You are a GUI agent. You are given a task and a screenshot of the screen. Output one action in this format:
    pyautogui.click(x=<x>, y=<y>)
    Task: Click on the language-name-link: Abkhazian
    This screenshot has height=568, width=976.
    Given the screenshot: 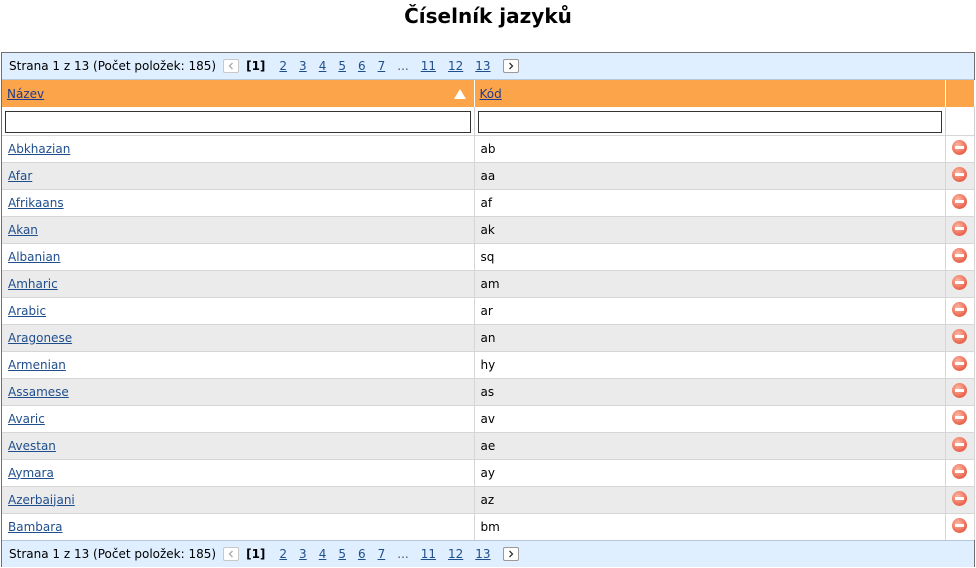 What is the action you would take?
    pyautogui.click(x=39, y=149)
    